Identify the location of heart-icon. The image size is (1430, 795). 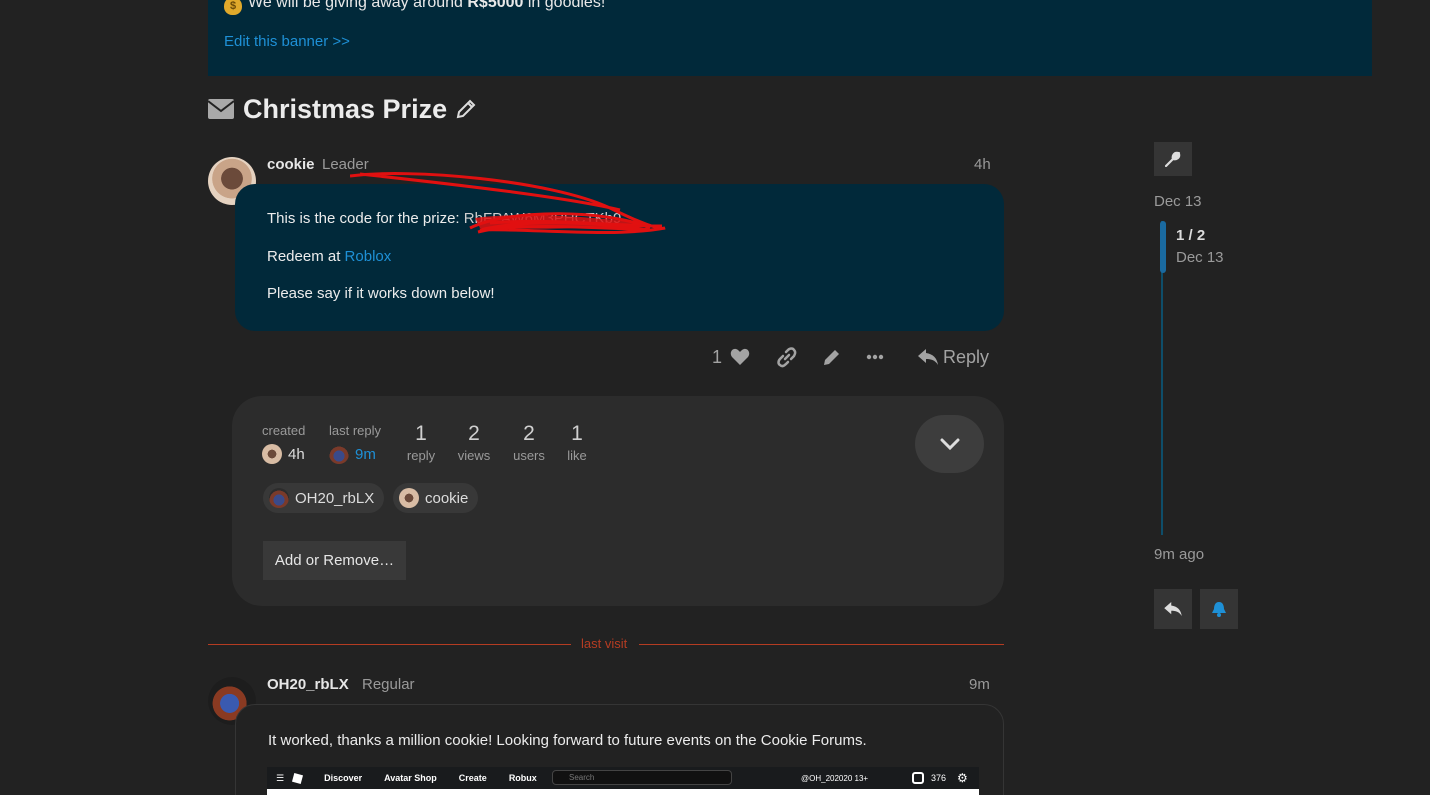
(740, 356).